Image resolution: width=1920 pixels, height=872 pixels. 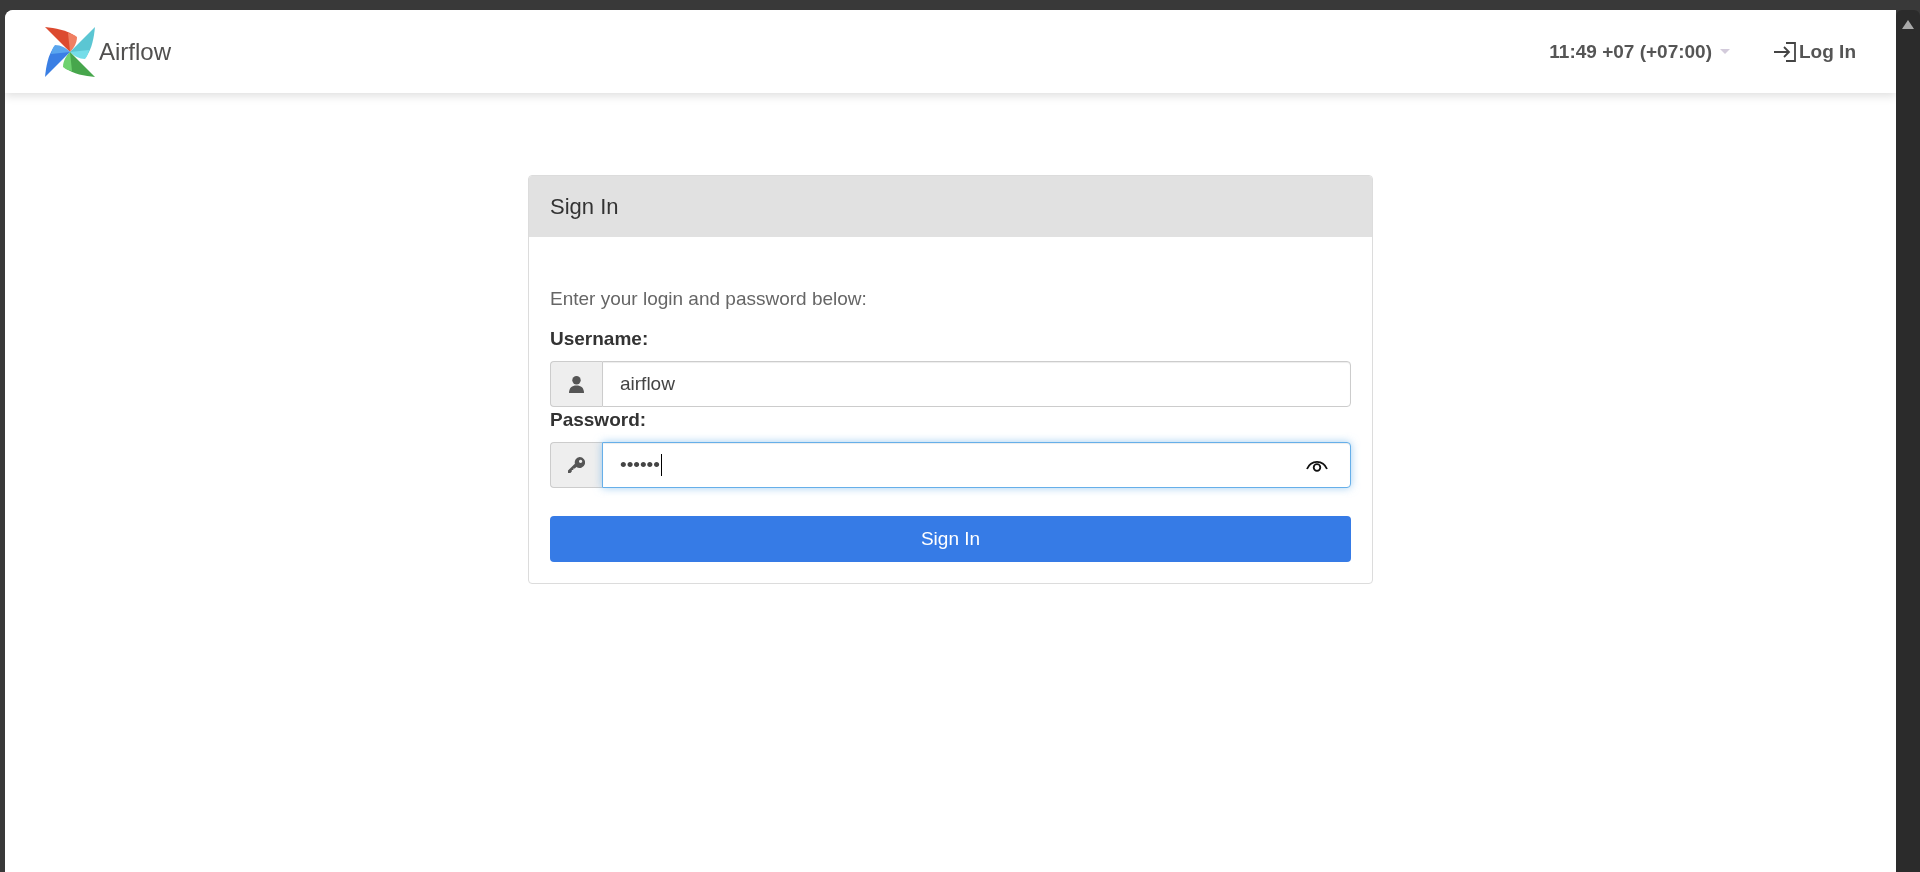 I want to click on instruction-text: Enter your login and password below:, so click(x=709, y=299).